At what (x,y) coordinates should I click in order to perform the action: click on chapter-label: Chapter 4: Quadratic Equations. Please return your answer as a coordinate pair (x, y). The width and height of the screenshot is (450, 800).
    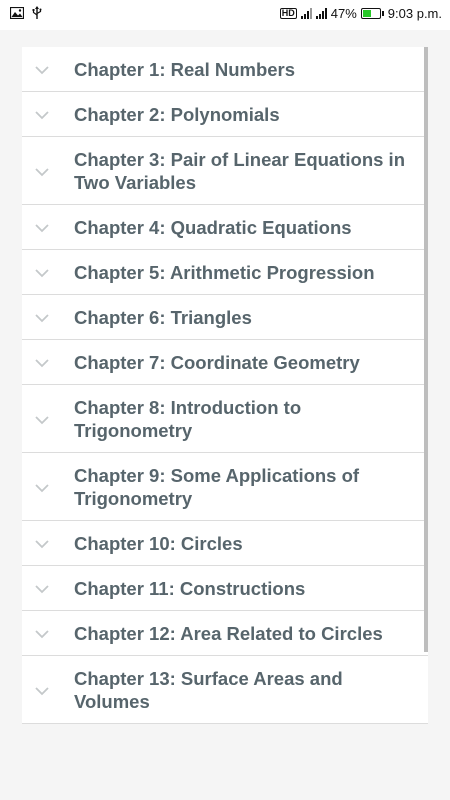
    Looking at the image, I should click on (213, 227).